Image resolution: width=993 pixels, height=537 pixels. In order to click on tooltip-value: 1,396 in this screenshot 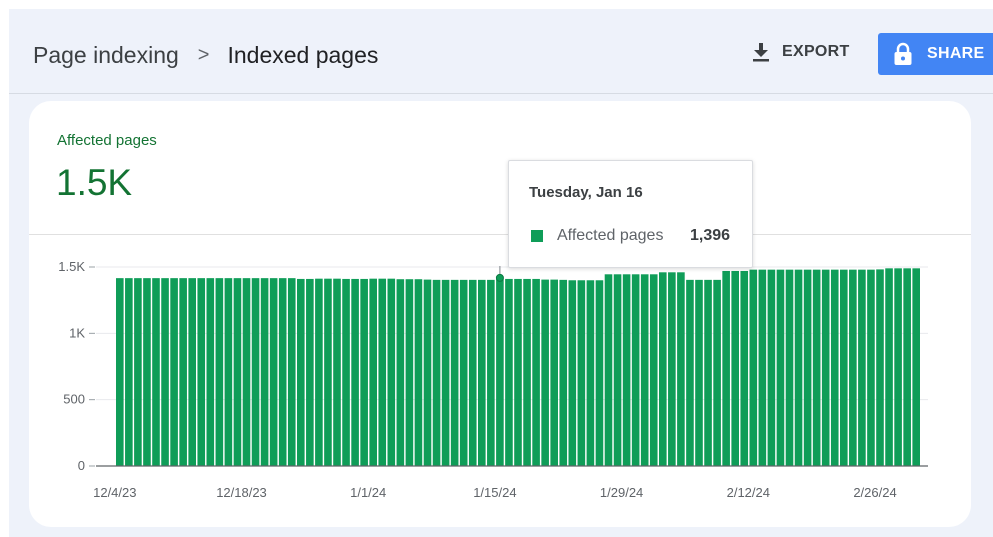, I will do `click(710, 235)`.